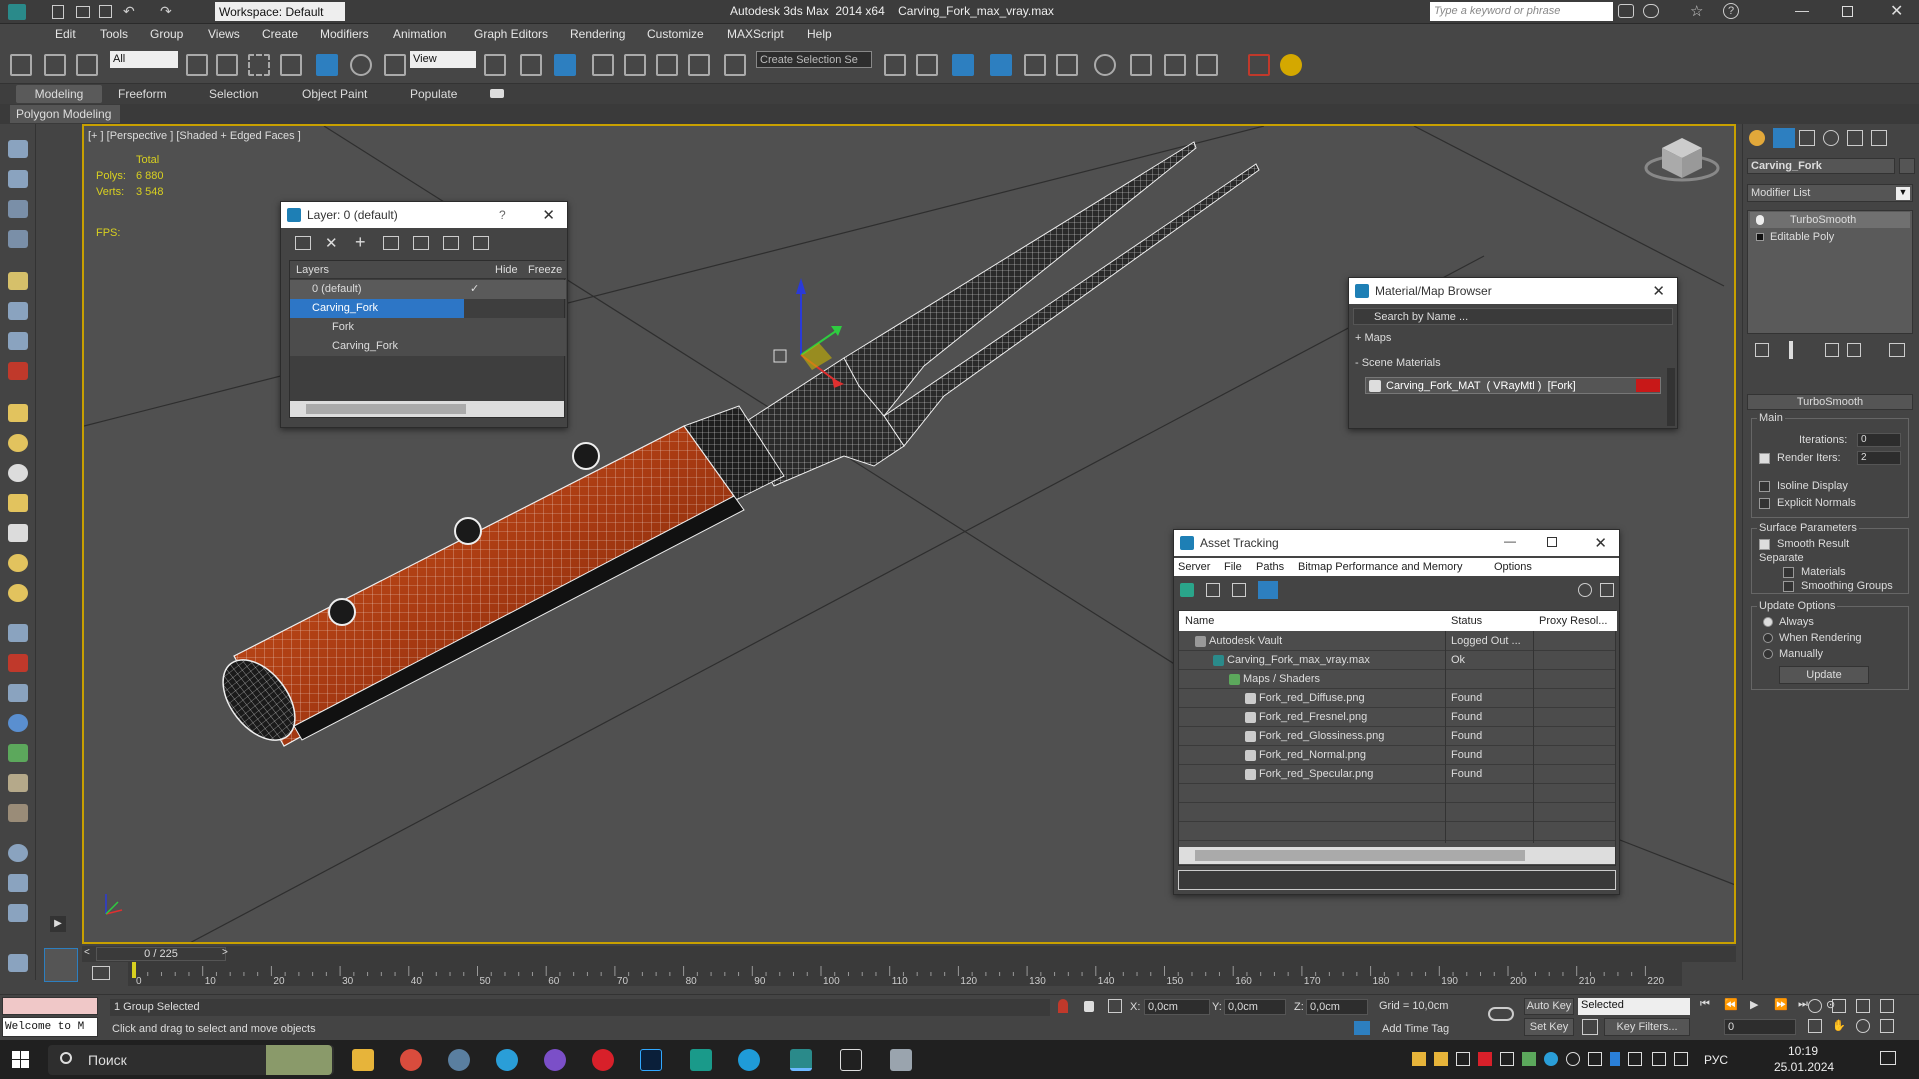 This screenshot has height=1079, width=1919. Describe the element at coordinates (1239, 590) in the screenshot. I see `detail-view-icon` at that location.